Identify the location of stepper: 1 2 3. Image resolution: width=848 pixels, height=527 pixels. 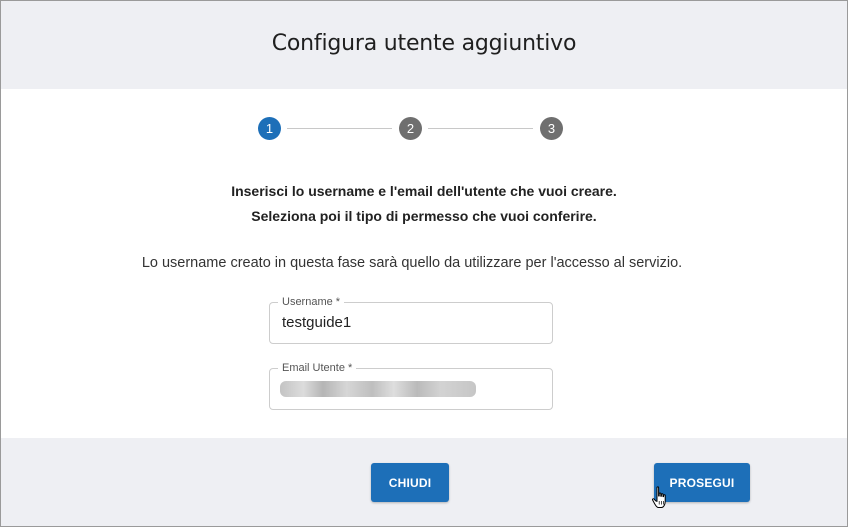
(412, 129).